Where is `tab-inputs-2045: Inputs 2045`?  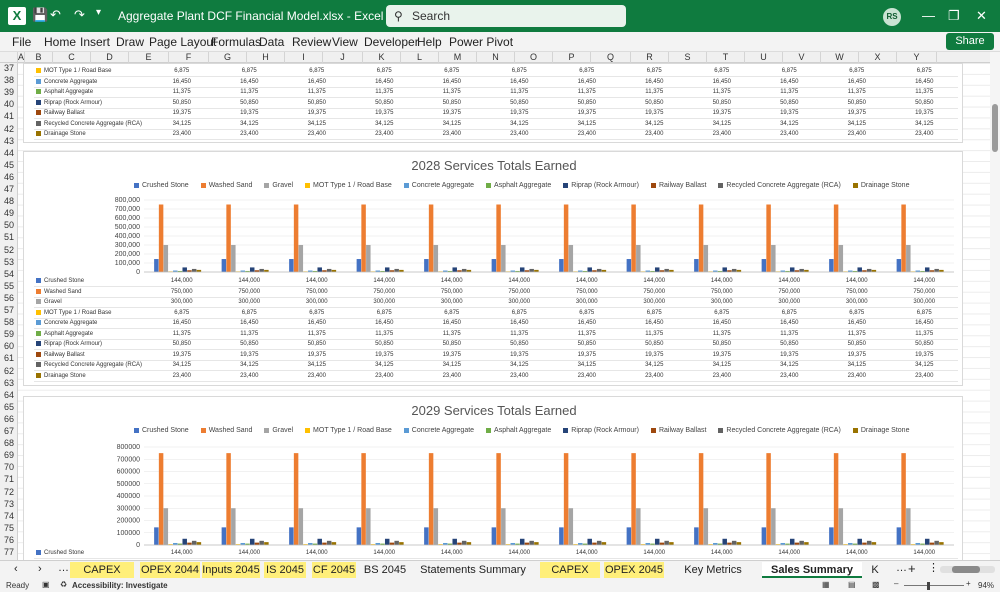 tab-inputs-2045: Inputs 2045 is located at coordinates (231, 570).